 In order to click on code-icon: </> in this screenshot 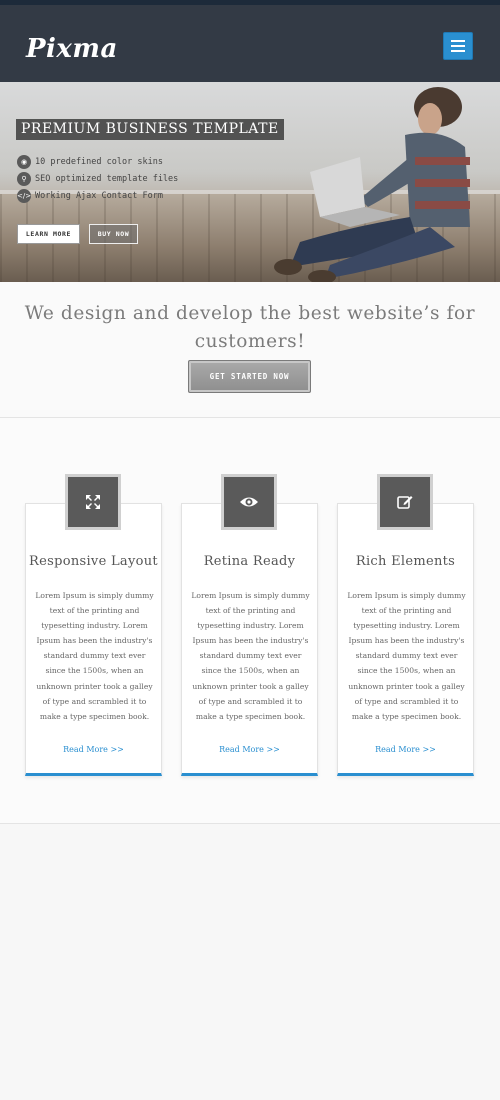, I will do `click(24, 196)`.